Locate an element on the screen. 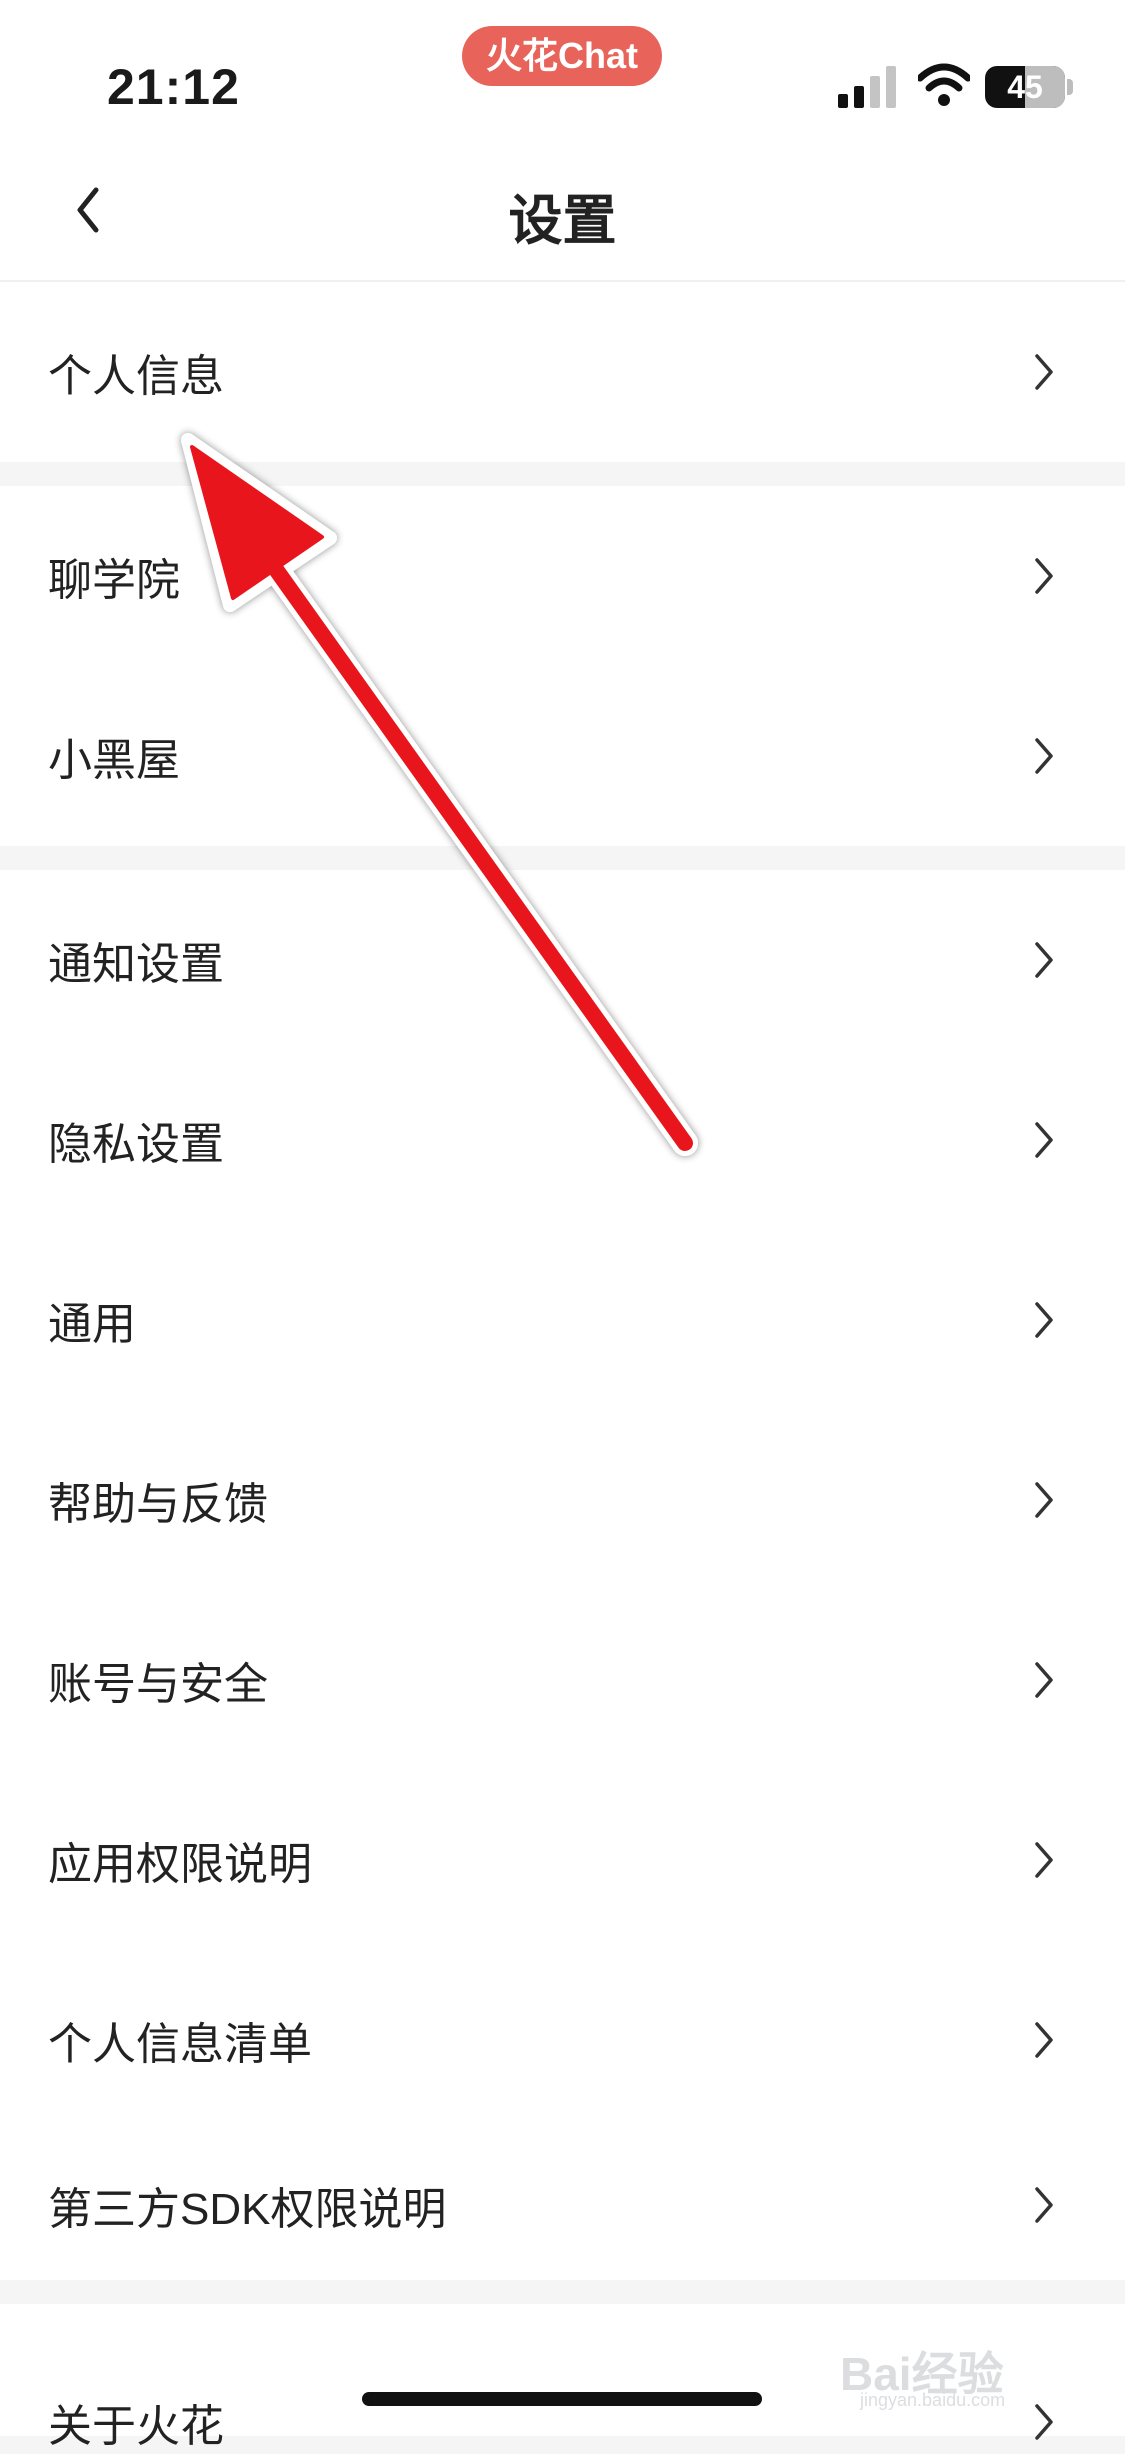 The width and height of the screenshot is (1125, 2454). settings-row-general: 通用 is located at coordinates (562, 1320).